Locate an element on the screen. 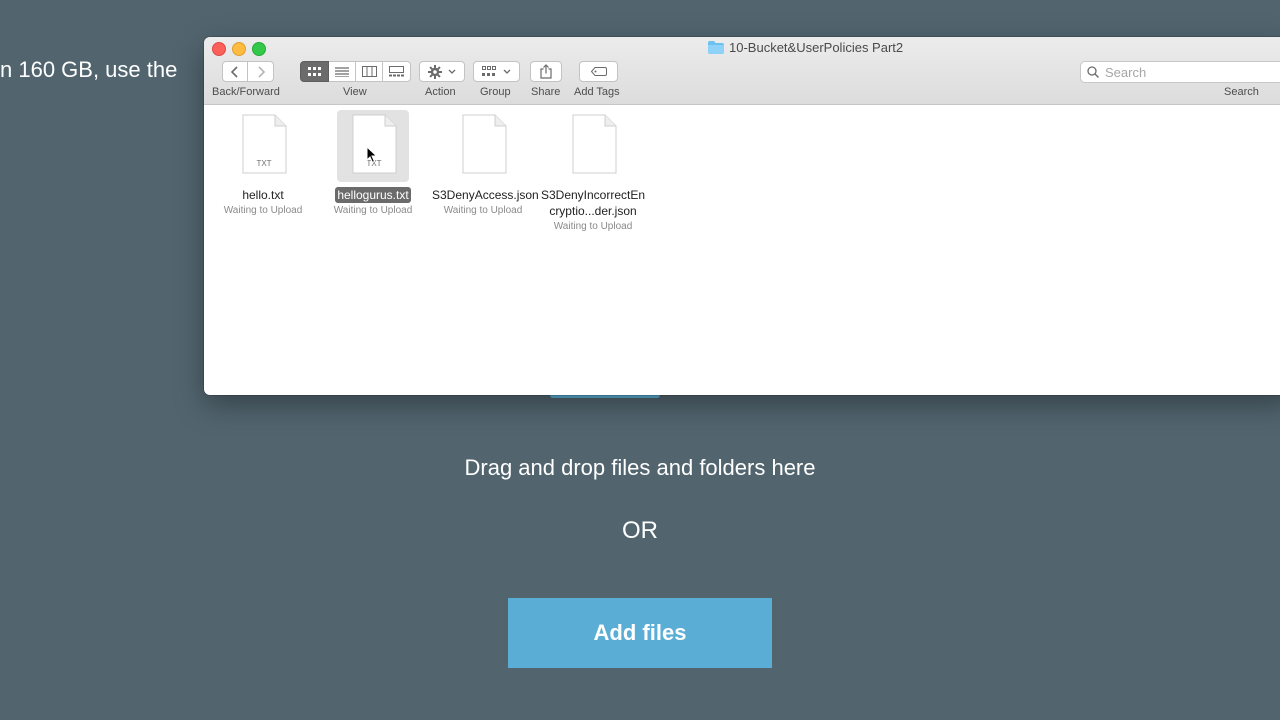  list-view-icon is located at coordinates (342, 71).